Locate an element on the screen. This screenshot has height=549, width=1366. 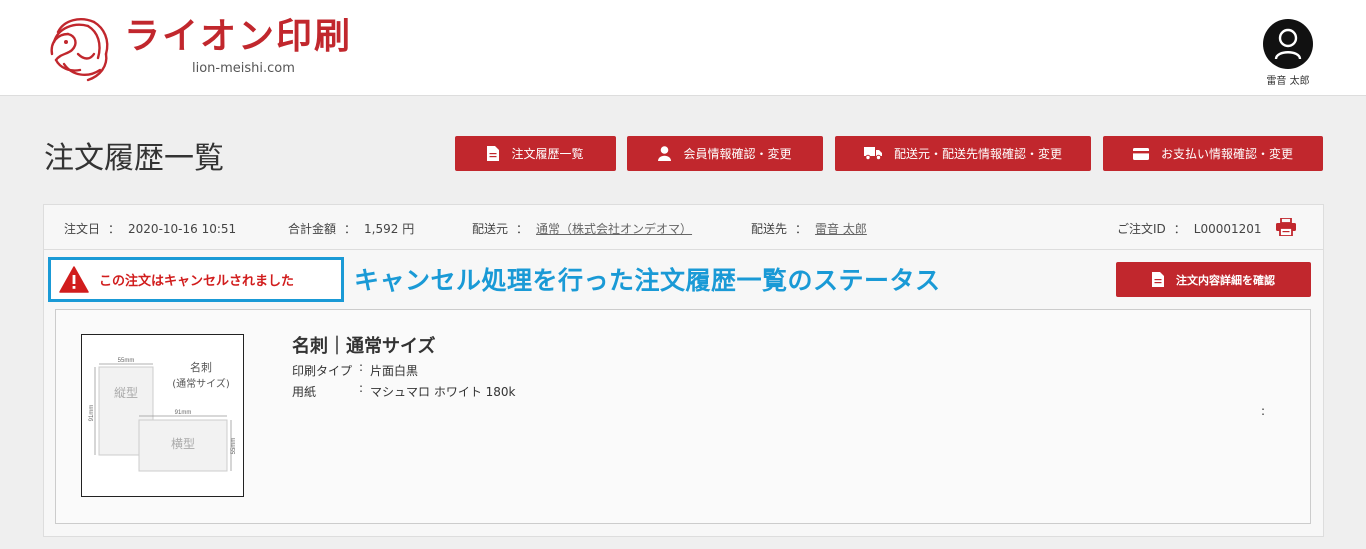
ship-to-label: 配送先 is located at coordinates (769, 229).